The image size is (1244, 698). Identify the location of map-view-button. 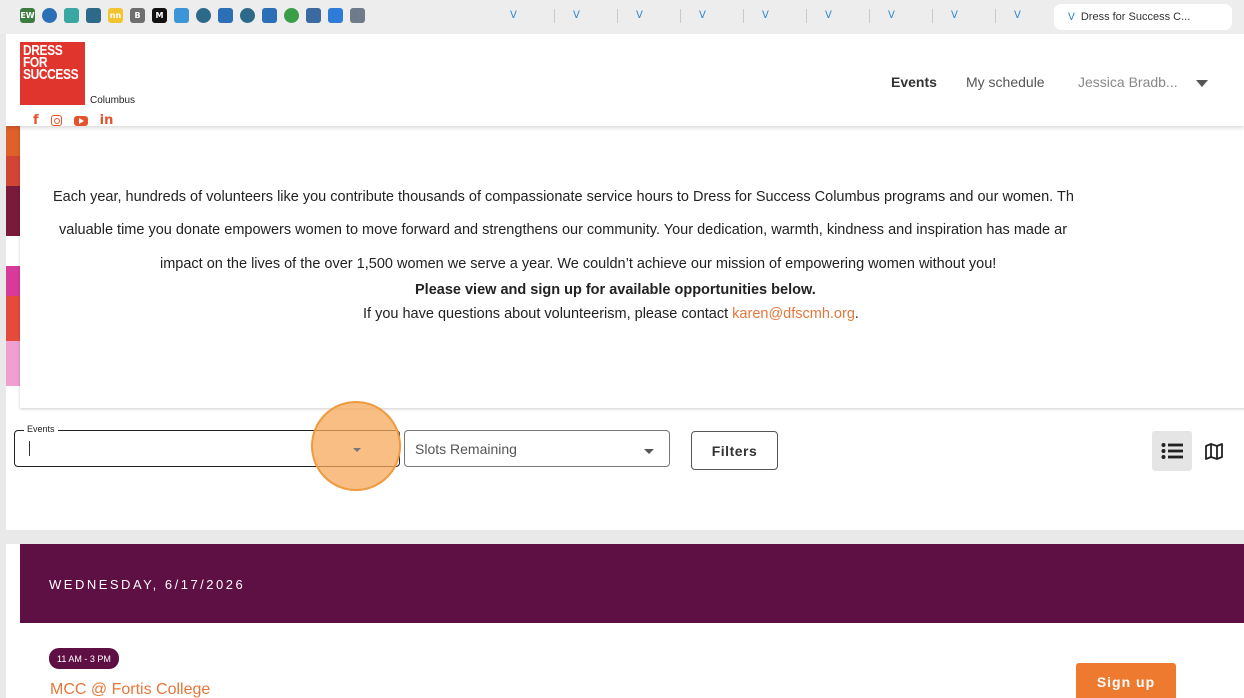
(1214, 451).